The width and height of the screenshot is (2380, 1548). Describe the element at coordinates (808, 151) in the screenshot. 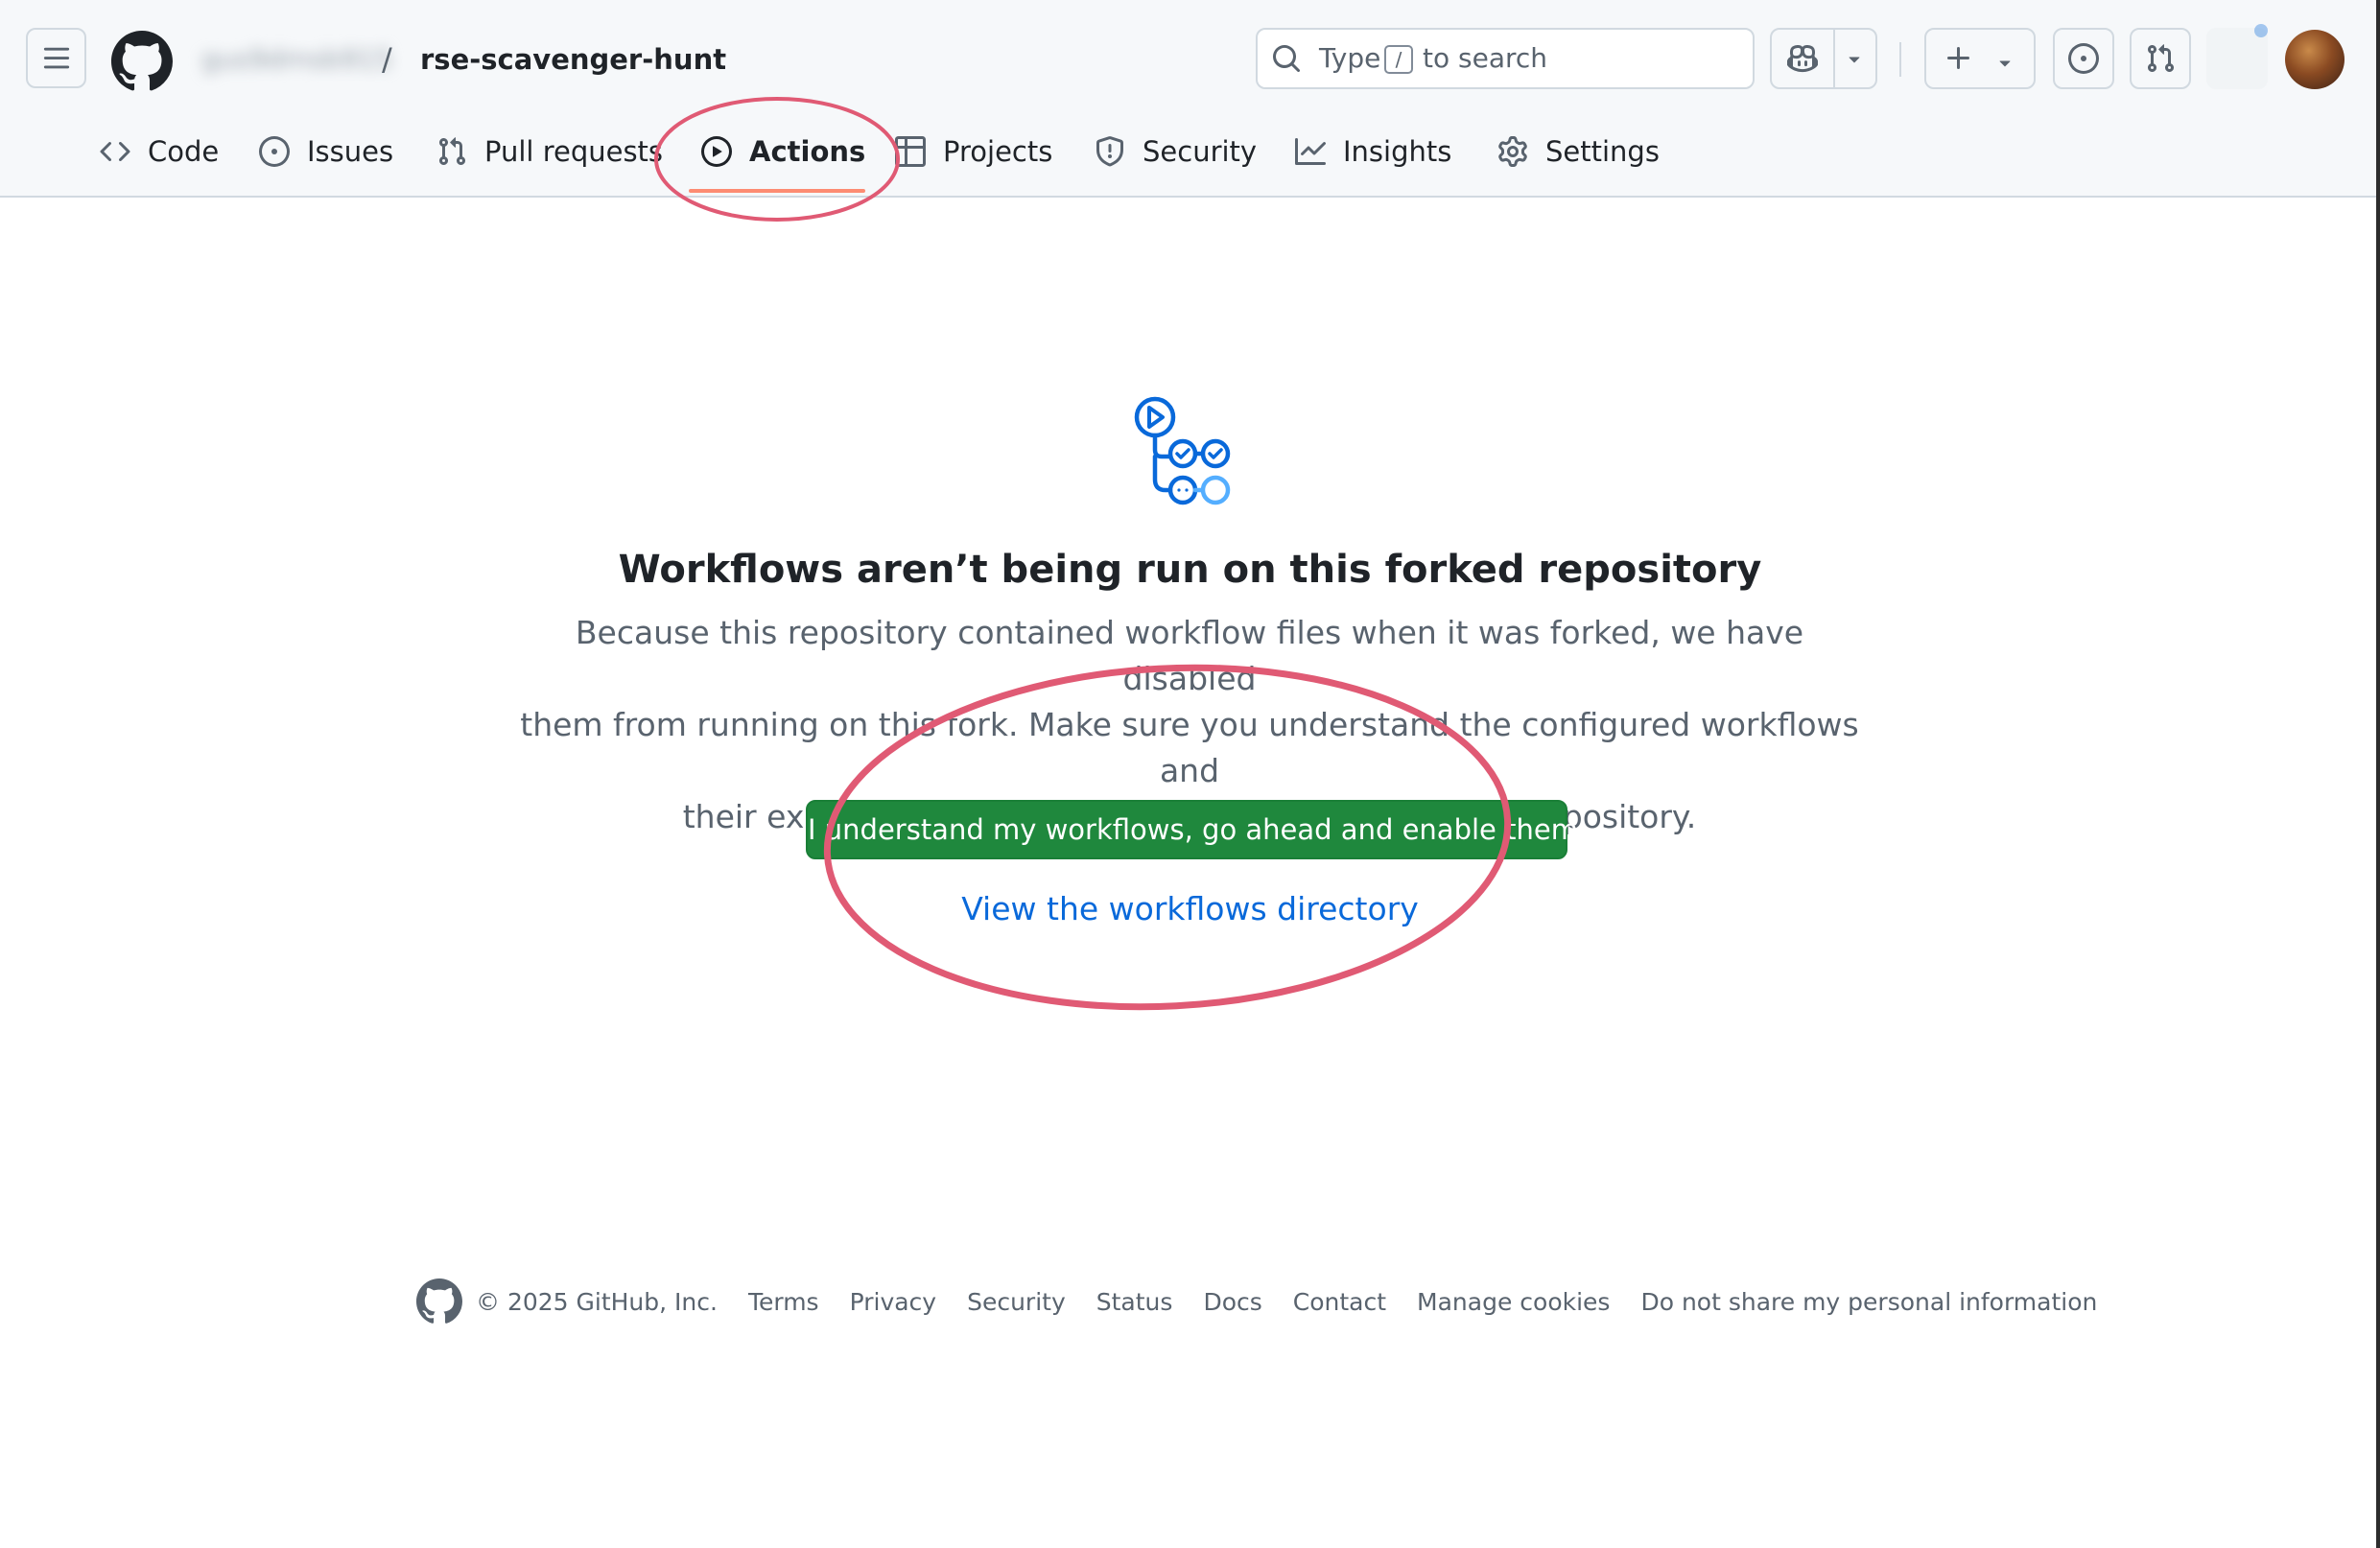

I see `tab-actions-label: Actions` at that location.